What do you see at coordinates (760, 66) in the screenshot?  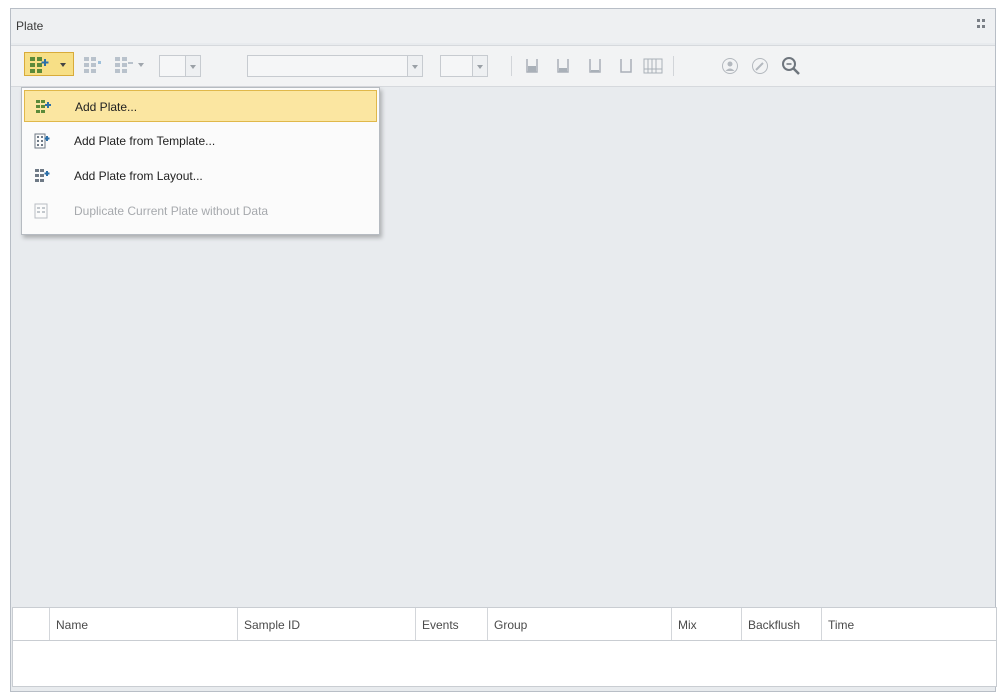 I see `tools-icon` at bounding box center [760, 66].